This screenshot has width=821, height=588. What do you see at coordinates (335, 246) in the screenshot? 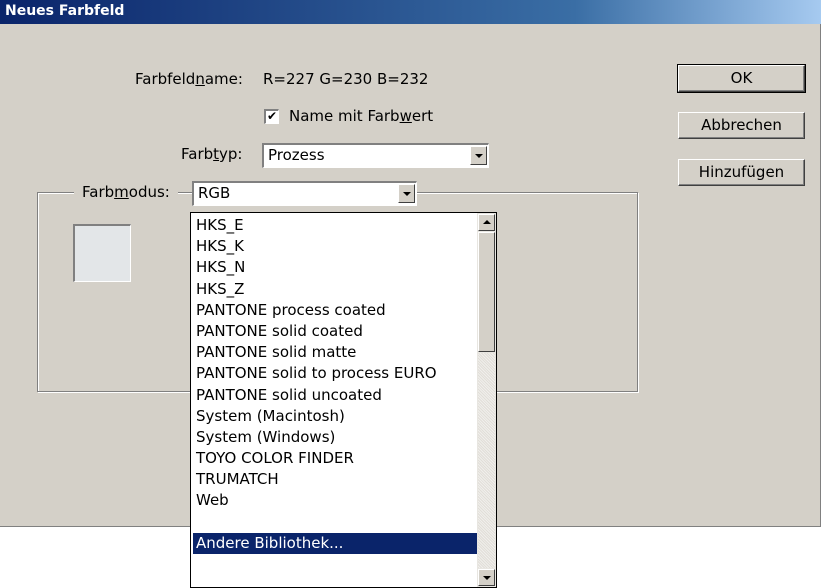
I see `dropdown-option: HKS_K` at bounding box center [335, 246].